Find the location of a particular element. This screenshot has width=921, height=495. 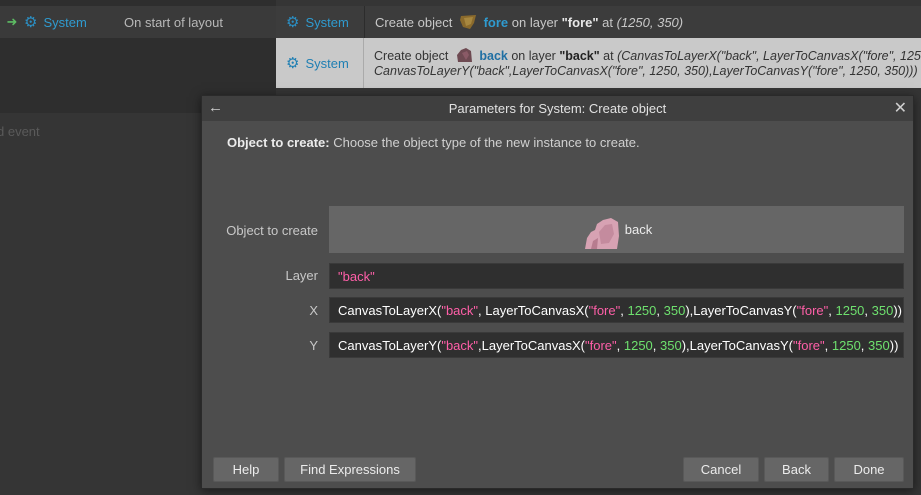

back-arrow-icon: ← is located at coordinates (215, 107).